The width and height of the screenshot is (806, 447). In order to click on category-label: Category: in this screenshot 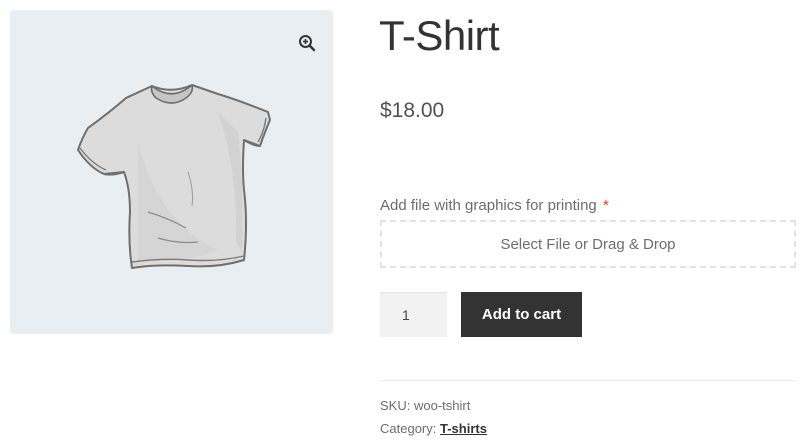, I will do `click(408, 428)`.